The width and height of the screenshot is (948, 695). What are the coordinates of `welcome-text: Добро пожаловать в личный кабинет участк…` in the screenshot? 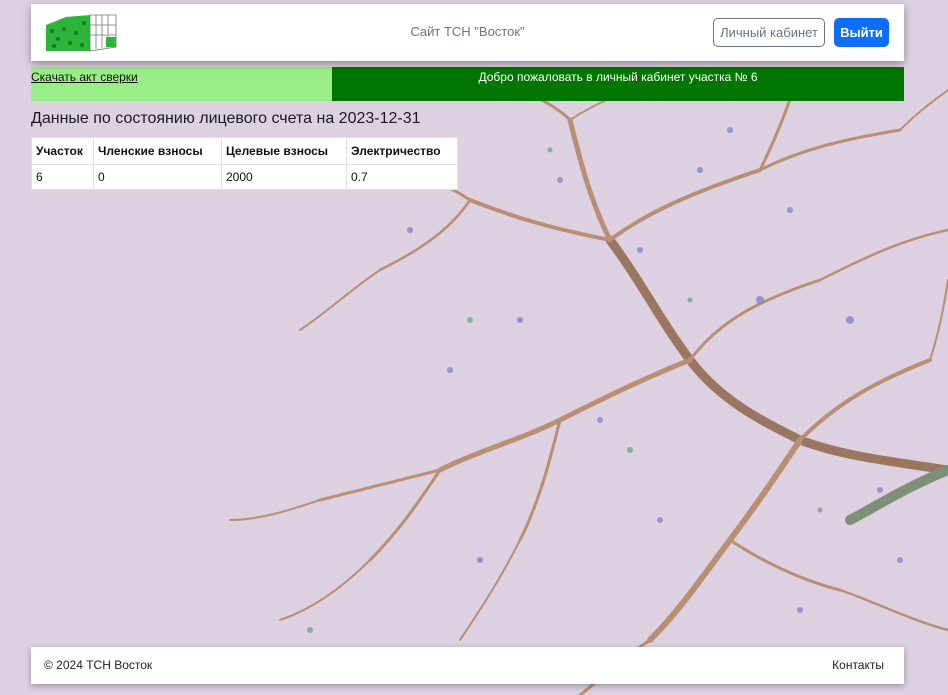 It's located at (618, 77).